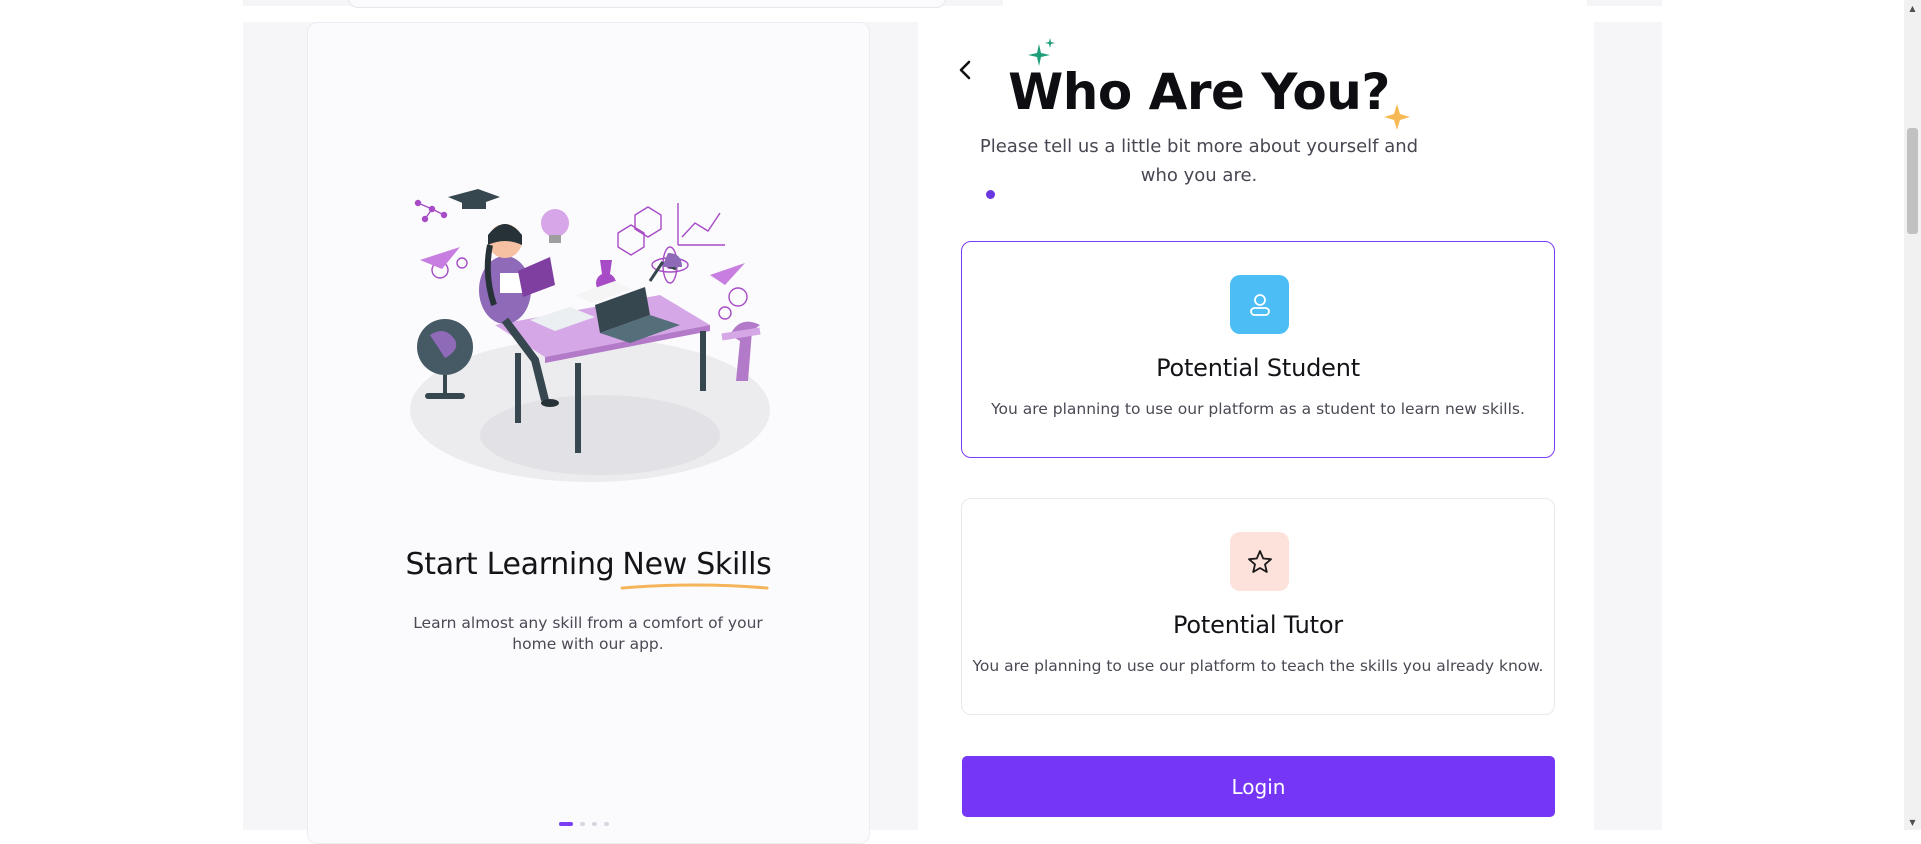 This screenshot has height=844, width=1921. What do you see at coordinates (694, 586) in the screenshot?
I see `title-underline-decoration` at bounding box center [694, 586].